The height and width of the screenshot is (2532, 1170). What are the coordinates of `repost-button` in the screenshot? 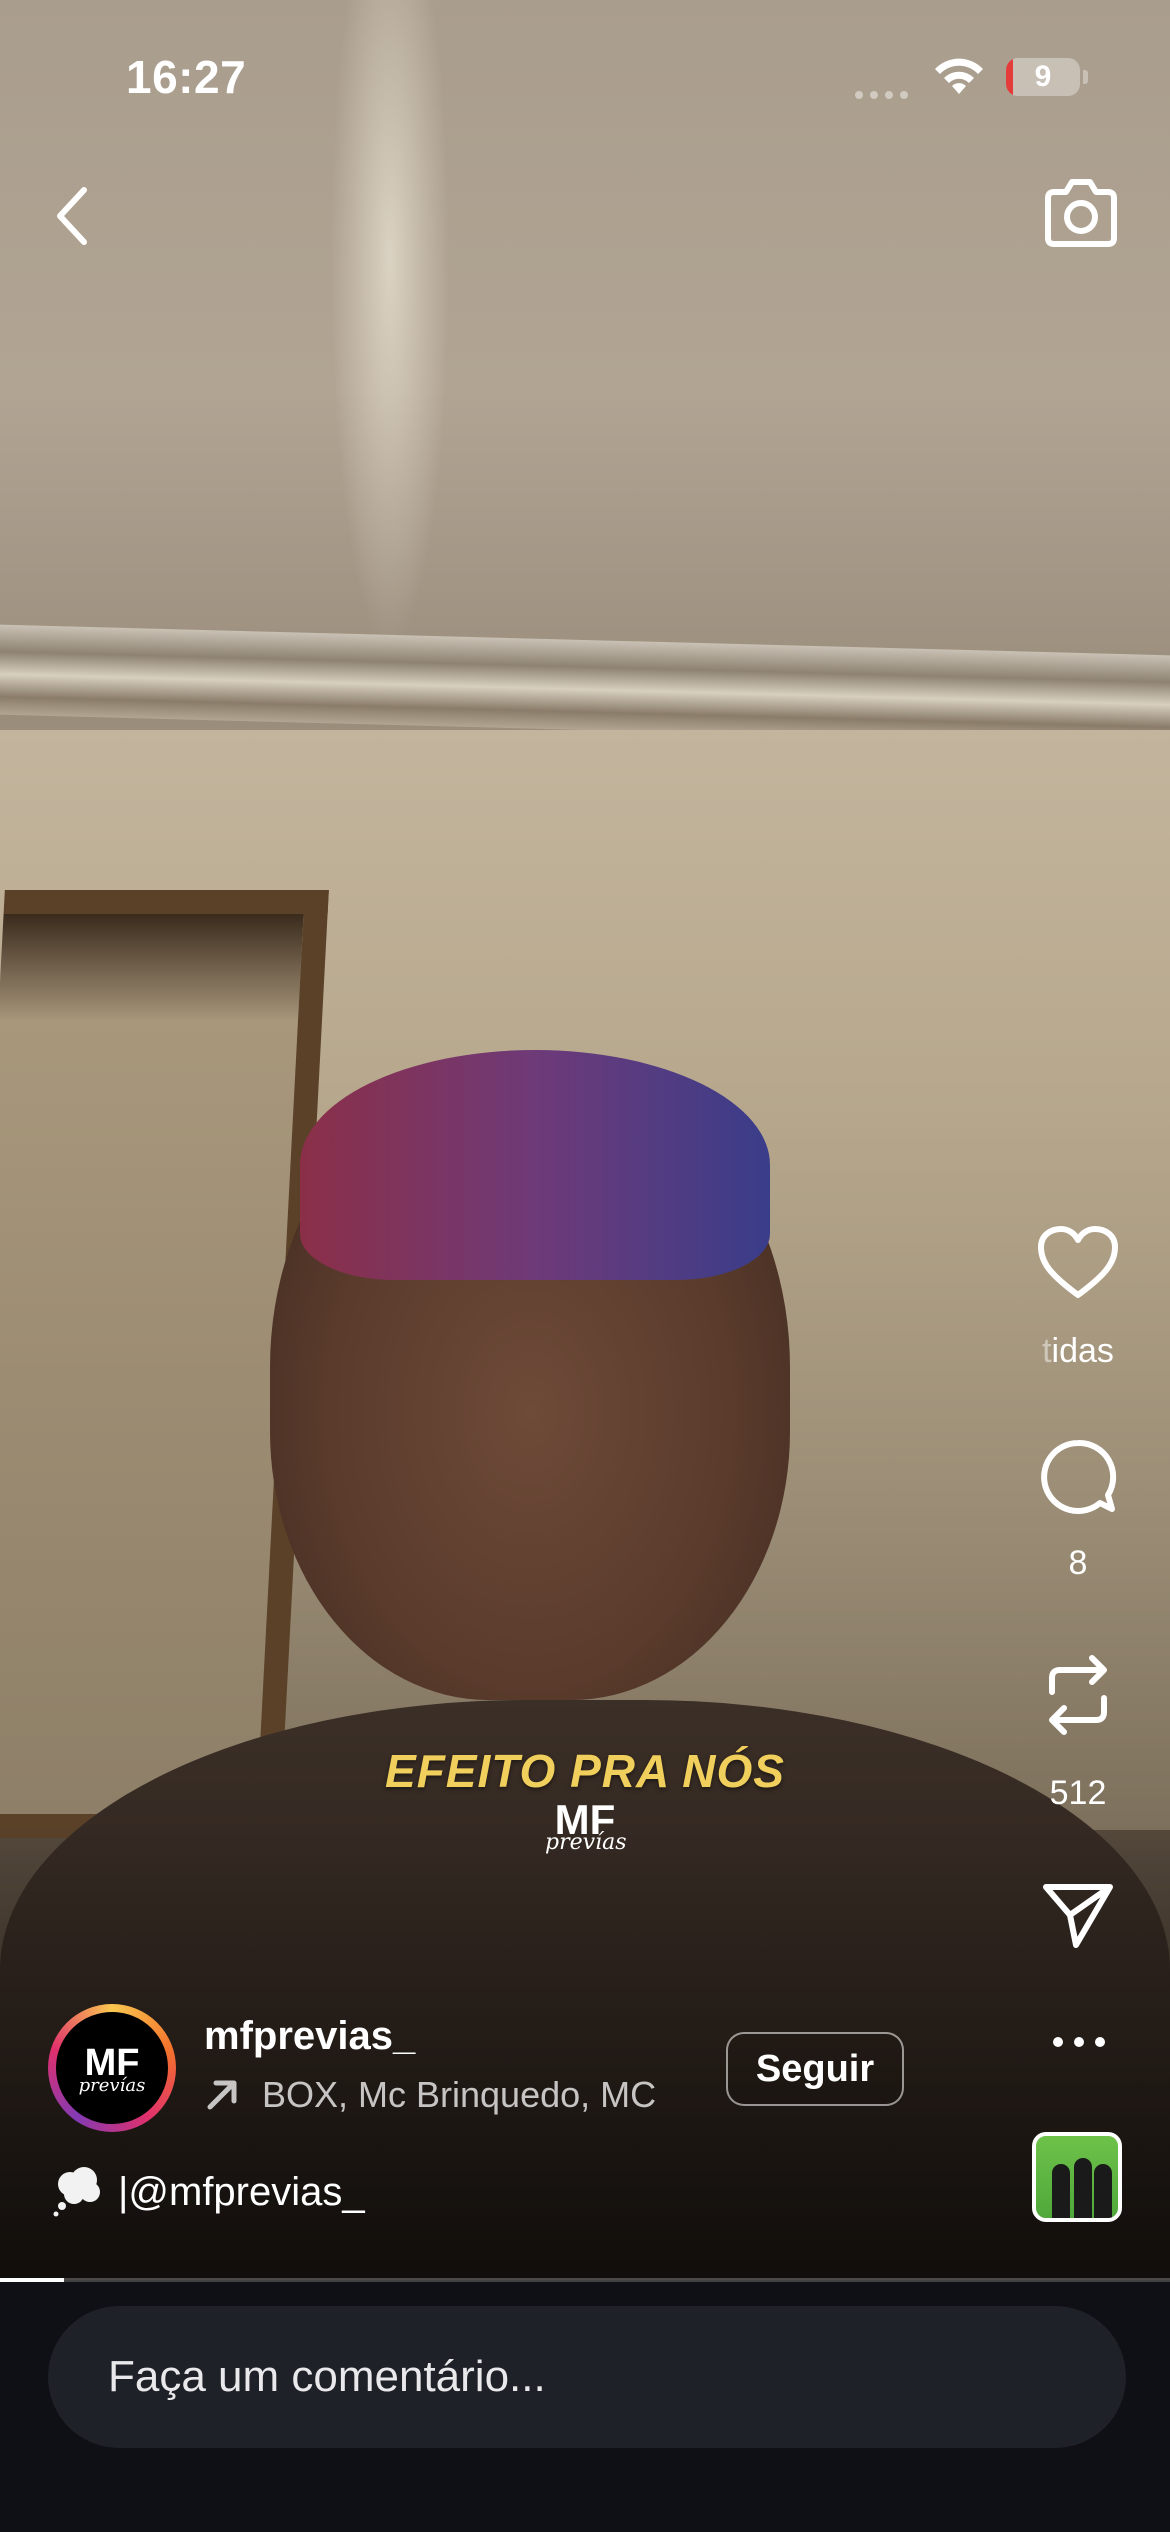 It's located at (1078, 1695).